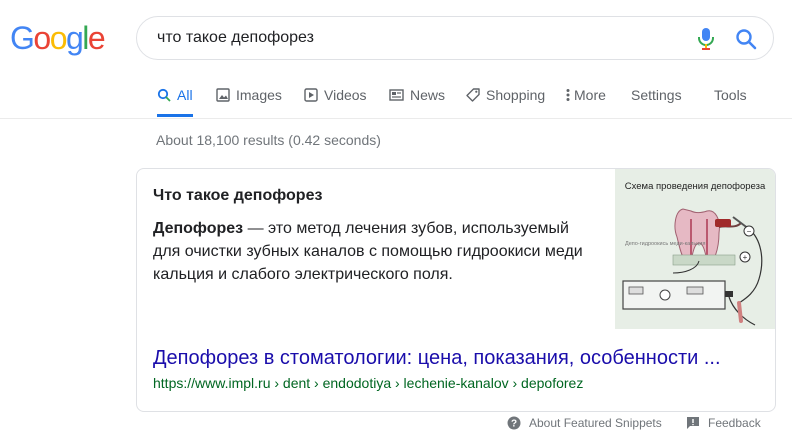 The image size is (792, 441). Describe the element at coordinates (428, 95) in the screenshot. I see `tab-label: News` at that location.